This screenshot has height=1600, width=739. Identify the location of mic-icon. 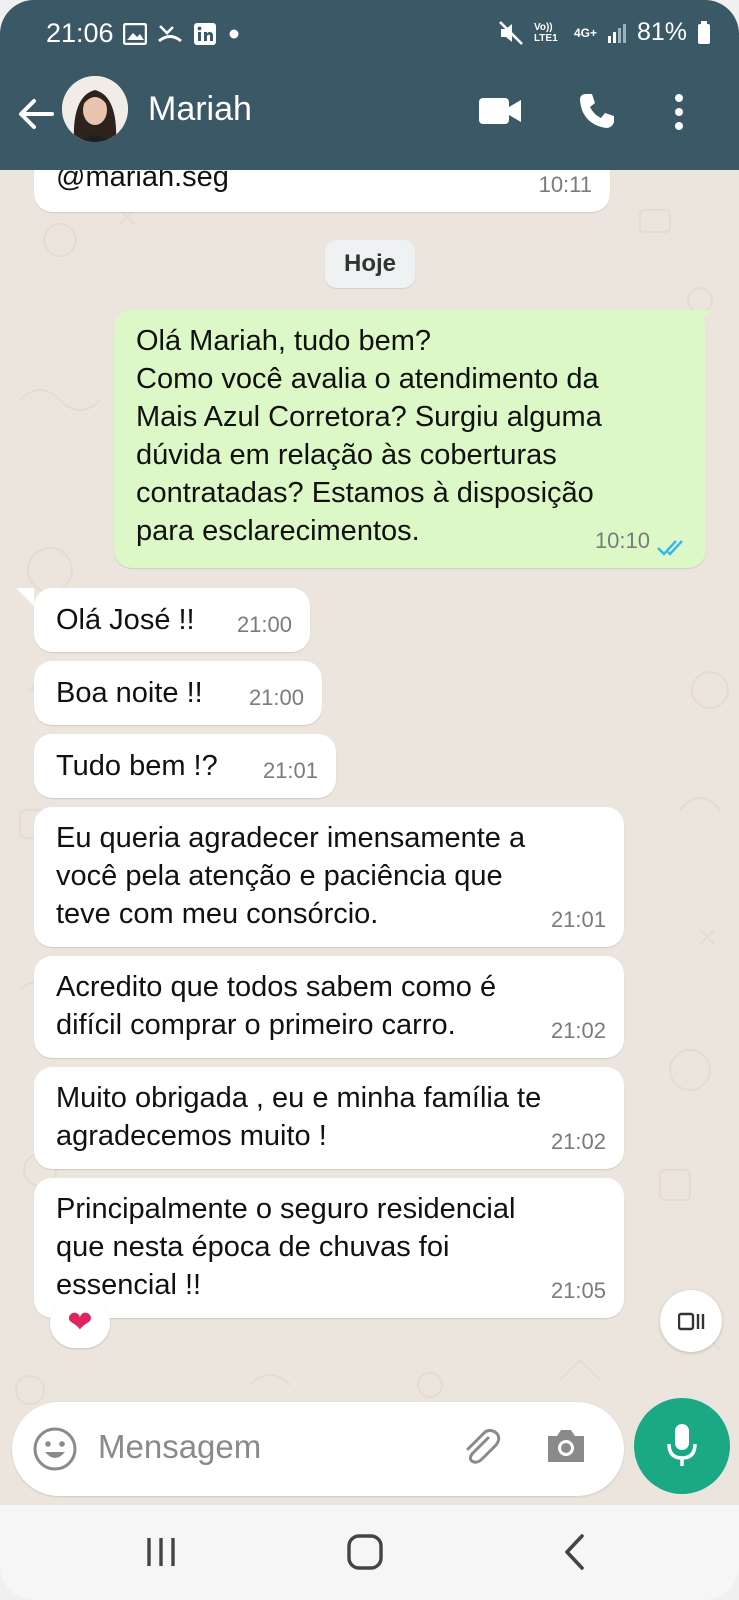
(682, 1445).